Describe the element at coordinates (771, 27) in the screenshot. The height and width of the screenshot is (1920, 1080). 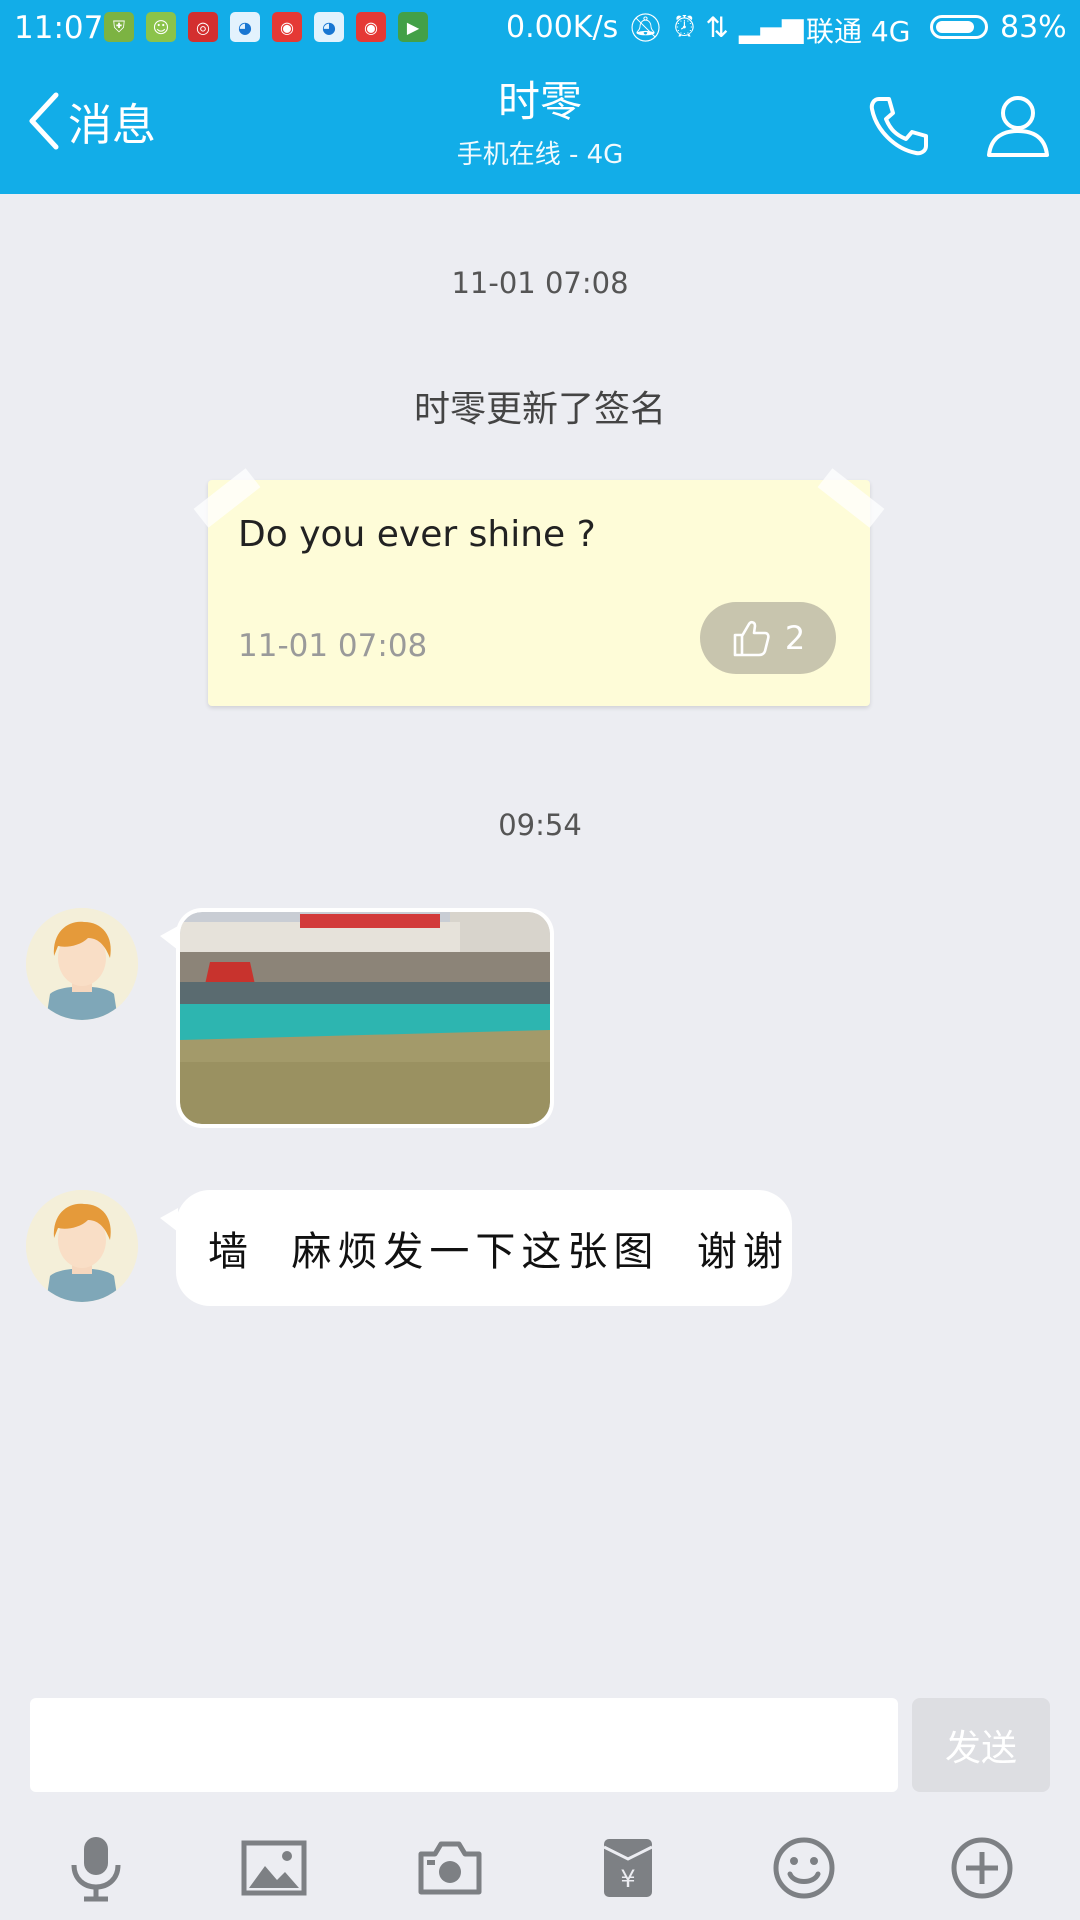
I see `signal-icon: ▂▄▆` at that location.